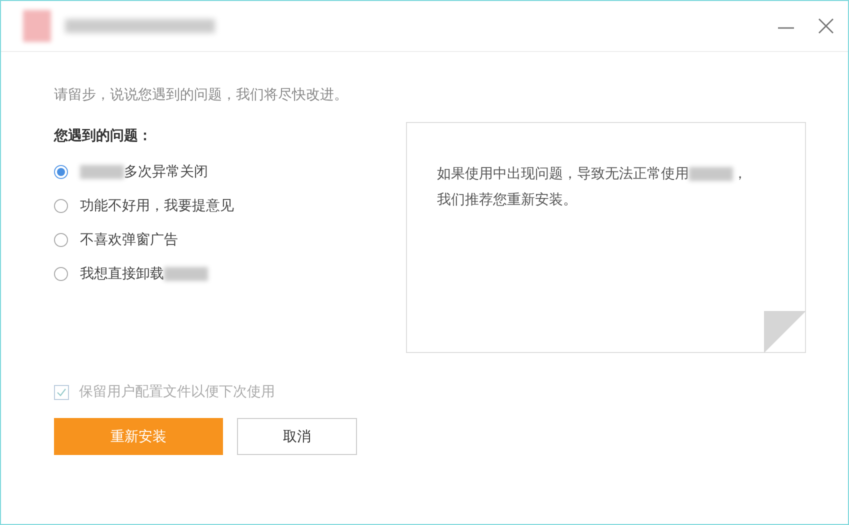  What do you see at coordinates (297, 436) in the screenshot?
I see `cancel-button: 取消` at bounding box center [297, 436].